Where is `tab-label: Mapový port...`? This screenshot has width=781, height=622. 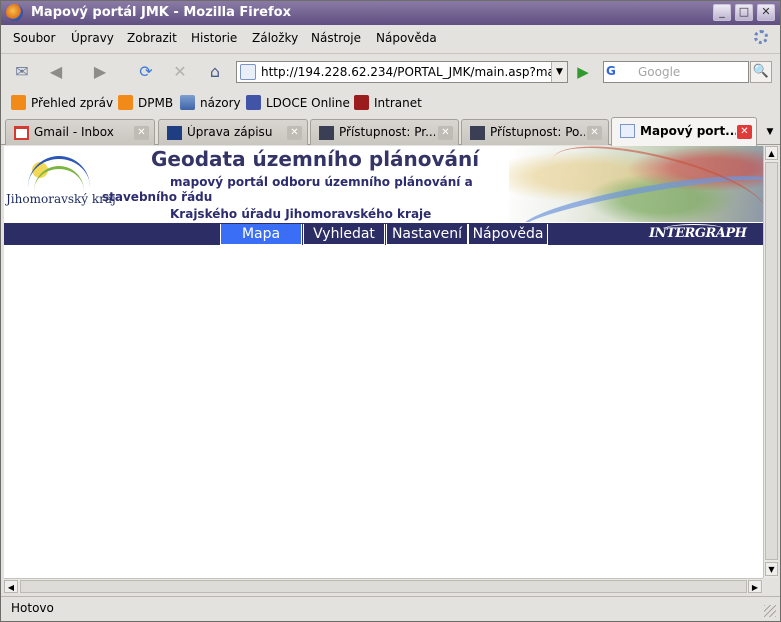 tab-label: Mapový port... is located at coordinates (688, 131).